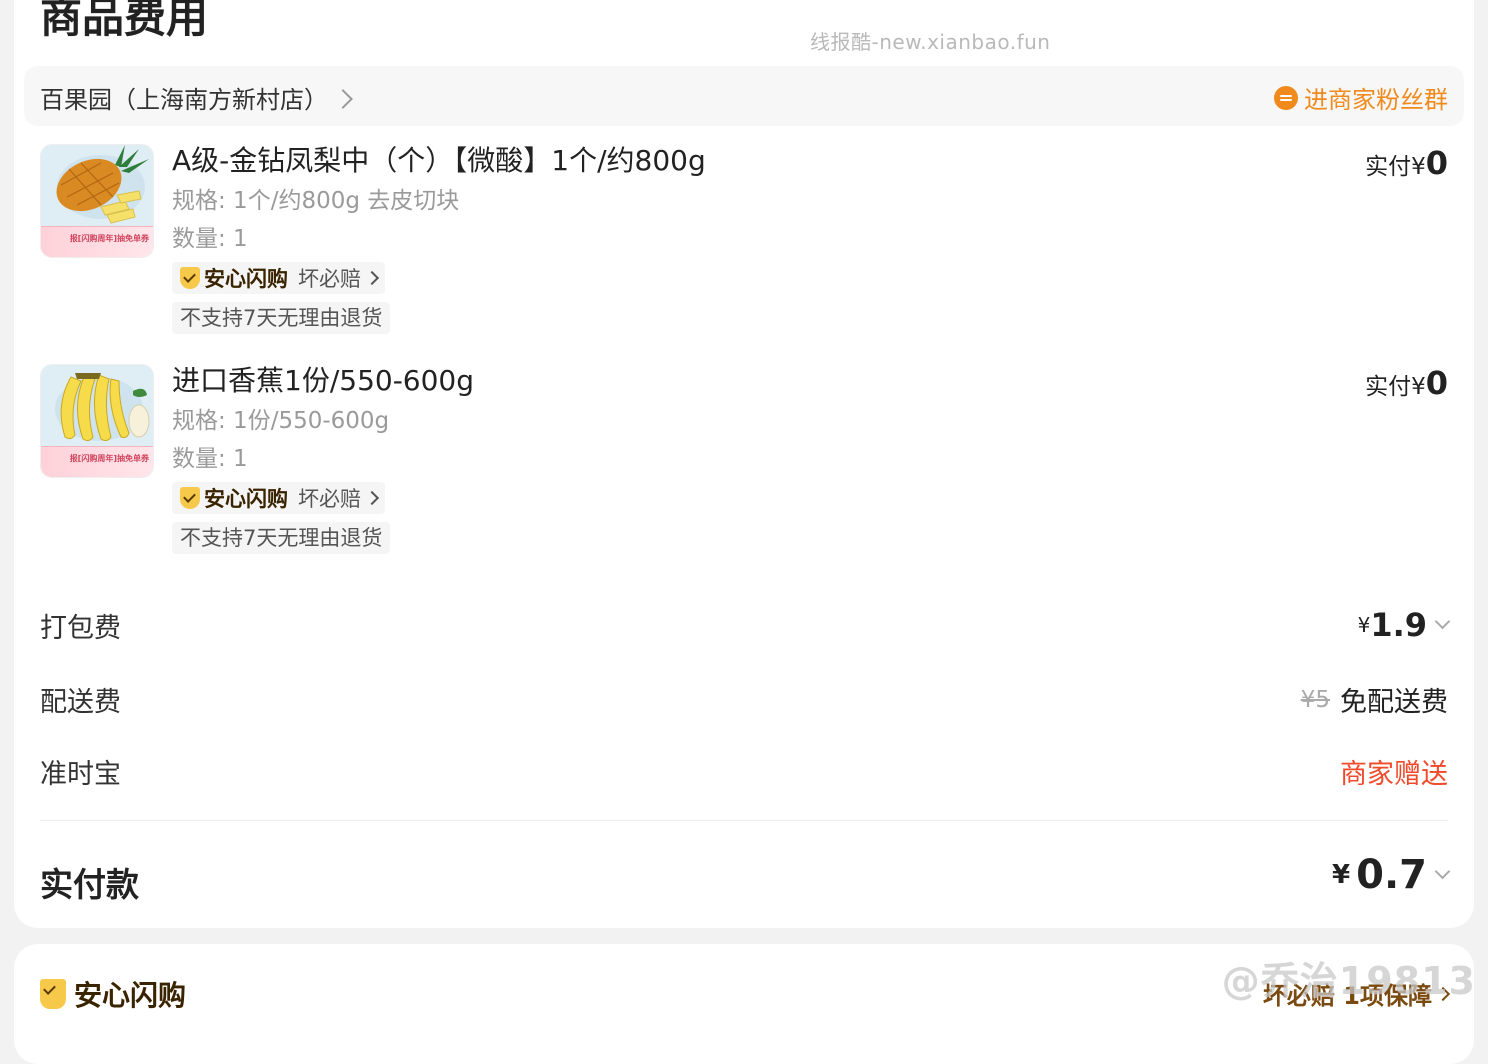 The image size is (1488, 1064). I want to click on fan-group-link: 进商家粉丝群, so click(1361, 97).